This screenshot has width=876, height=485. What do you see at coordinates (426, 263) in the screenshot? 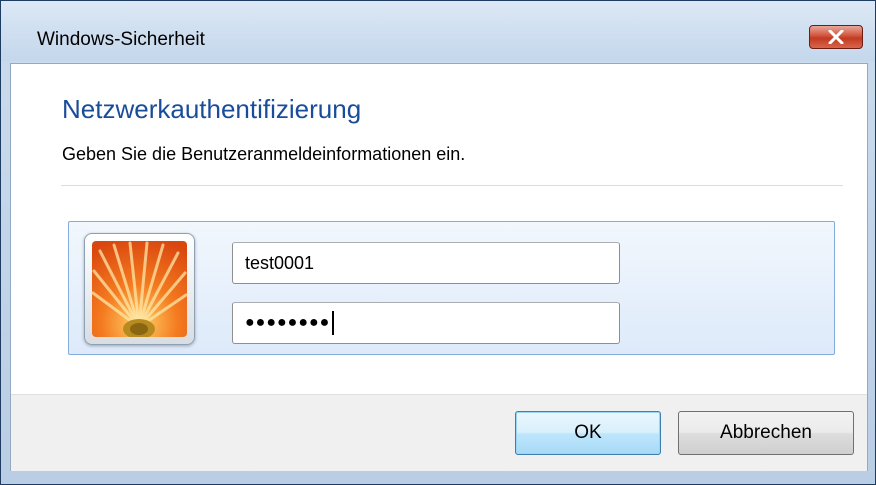
I see `username-field: test0001` at bounding box center [426, 263].